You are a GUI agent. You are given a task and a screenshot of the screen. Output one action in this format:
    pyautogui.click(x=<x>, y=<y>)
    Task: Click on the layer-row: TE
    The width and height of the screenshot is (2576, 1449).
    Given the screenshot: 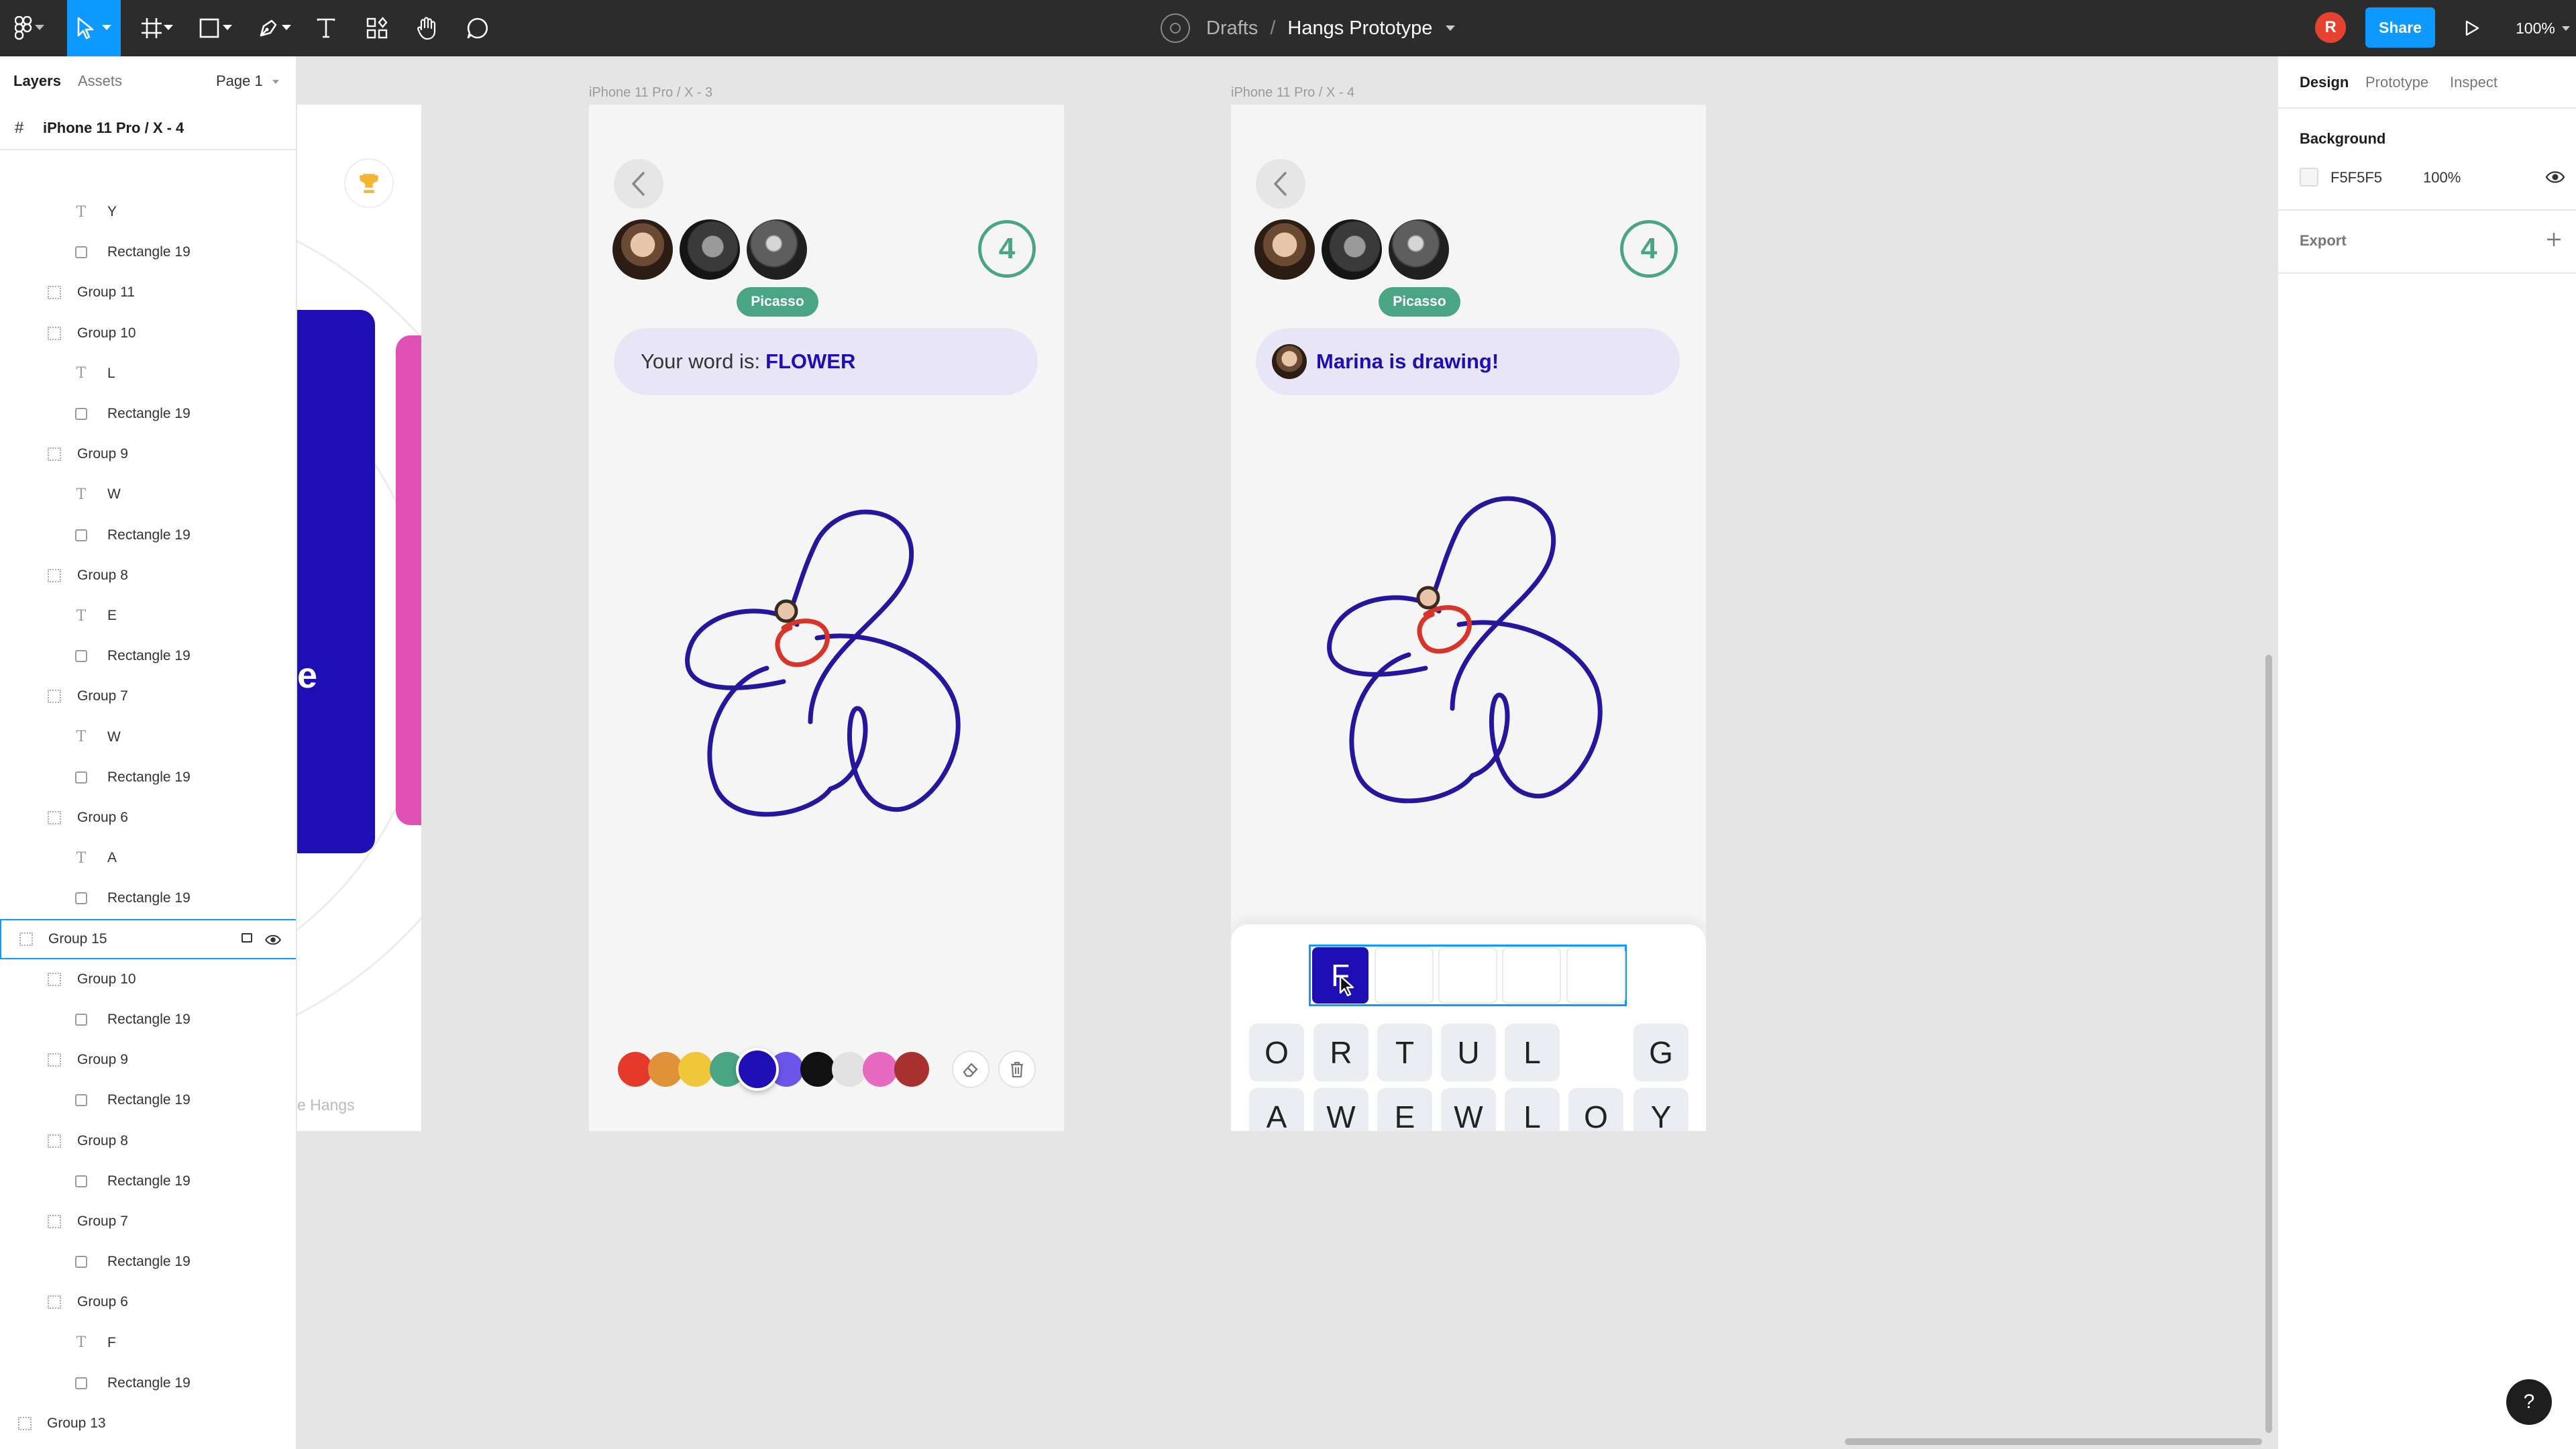 What is the action you would take?
    pyautogui.click(x=148, y=616)
    